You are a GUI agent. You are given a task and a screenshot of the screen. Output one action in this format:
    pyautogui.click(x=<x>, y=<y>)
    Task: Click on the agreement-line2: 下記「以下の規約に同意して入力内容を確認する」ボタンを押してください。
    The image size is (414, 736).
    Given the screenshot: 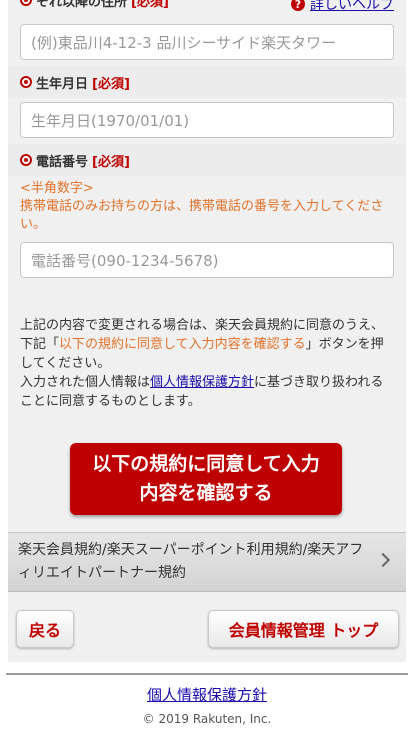 What is the action you would take?
    pyautogui.click(x=207, y=354)
    